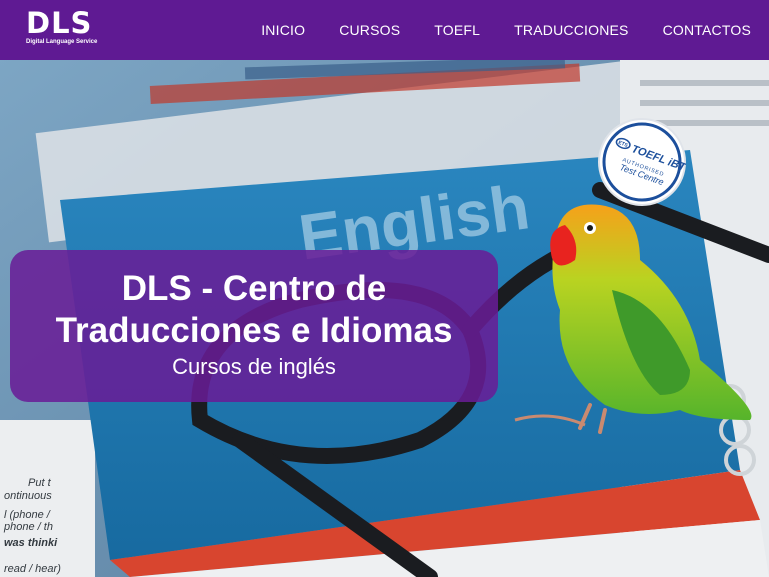 The width and height of the screenshot is (769, 577). Describe the element at coordinates (59, 23) in the screenshot. I see `logo-text: DLS` at that location.